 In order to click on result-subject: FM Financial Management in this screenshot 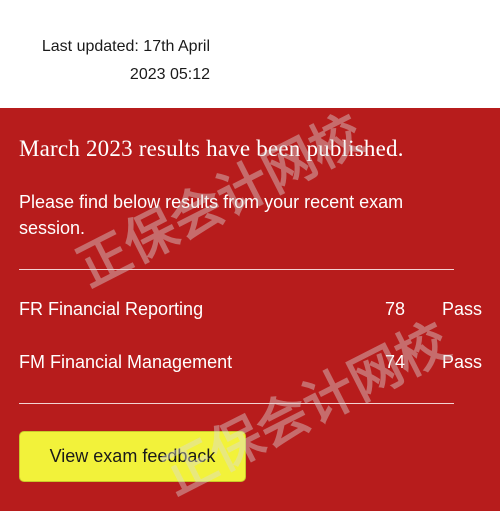, I will do `click(126, 362)`.